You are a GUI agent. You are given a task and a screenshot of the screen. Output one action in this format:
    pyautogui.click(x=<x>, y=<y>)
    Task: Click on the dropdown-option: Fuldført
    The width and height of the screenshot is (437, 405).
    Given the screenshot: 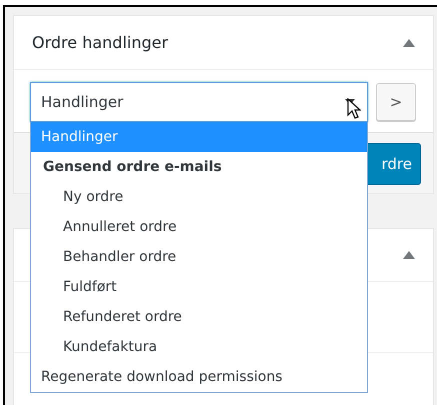 What is the action you would take?
    pyautogui.click(x=199, y=287)
    